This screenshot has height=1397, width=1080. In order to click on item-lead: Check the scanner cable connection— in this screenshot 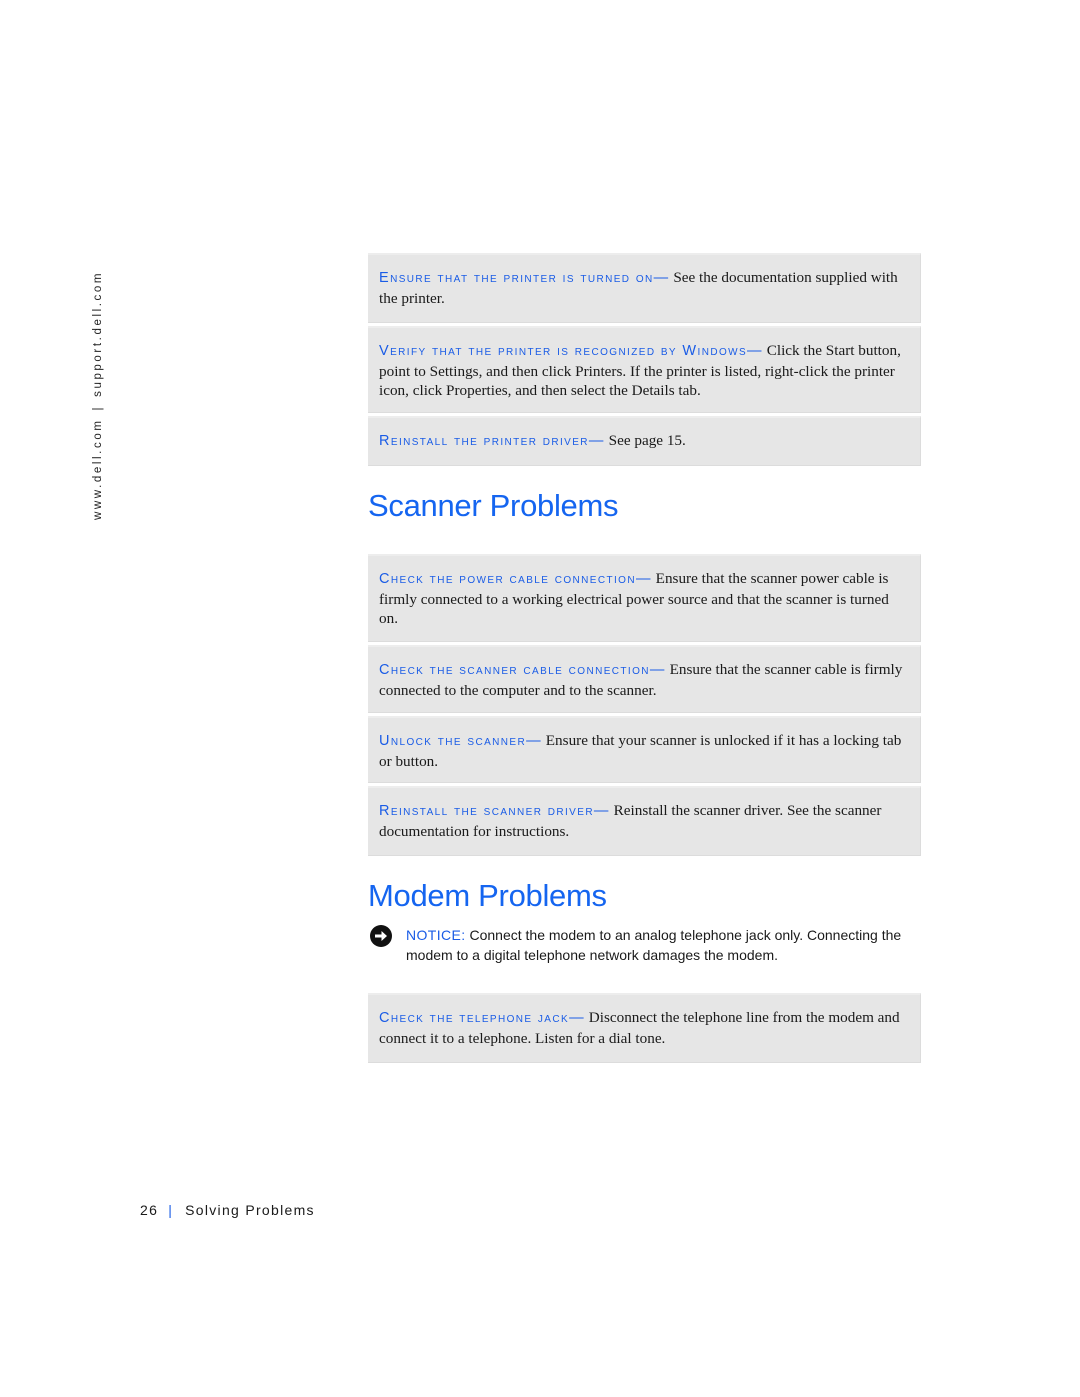, I will do `click(522, 670)`.